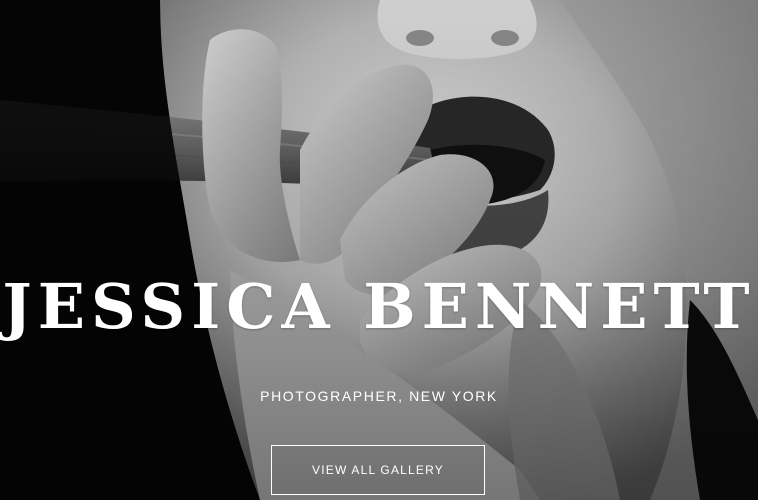  I want to click on view-all-gallery-label: VIEW ALL GALLERY, so click(378, 470).